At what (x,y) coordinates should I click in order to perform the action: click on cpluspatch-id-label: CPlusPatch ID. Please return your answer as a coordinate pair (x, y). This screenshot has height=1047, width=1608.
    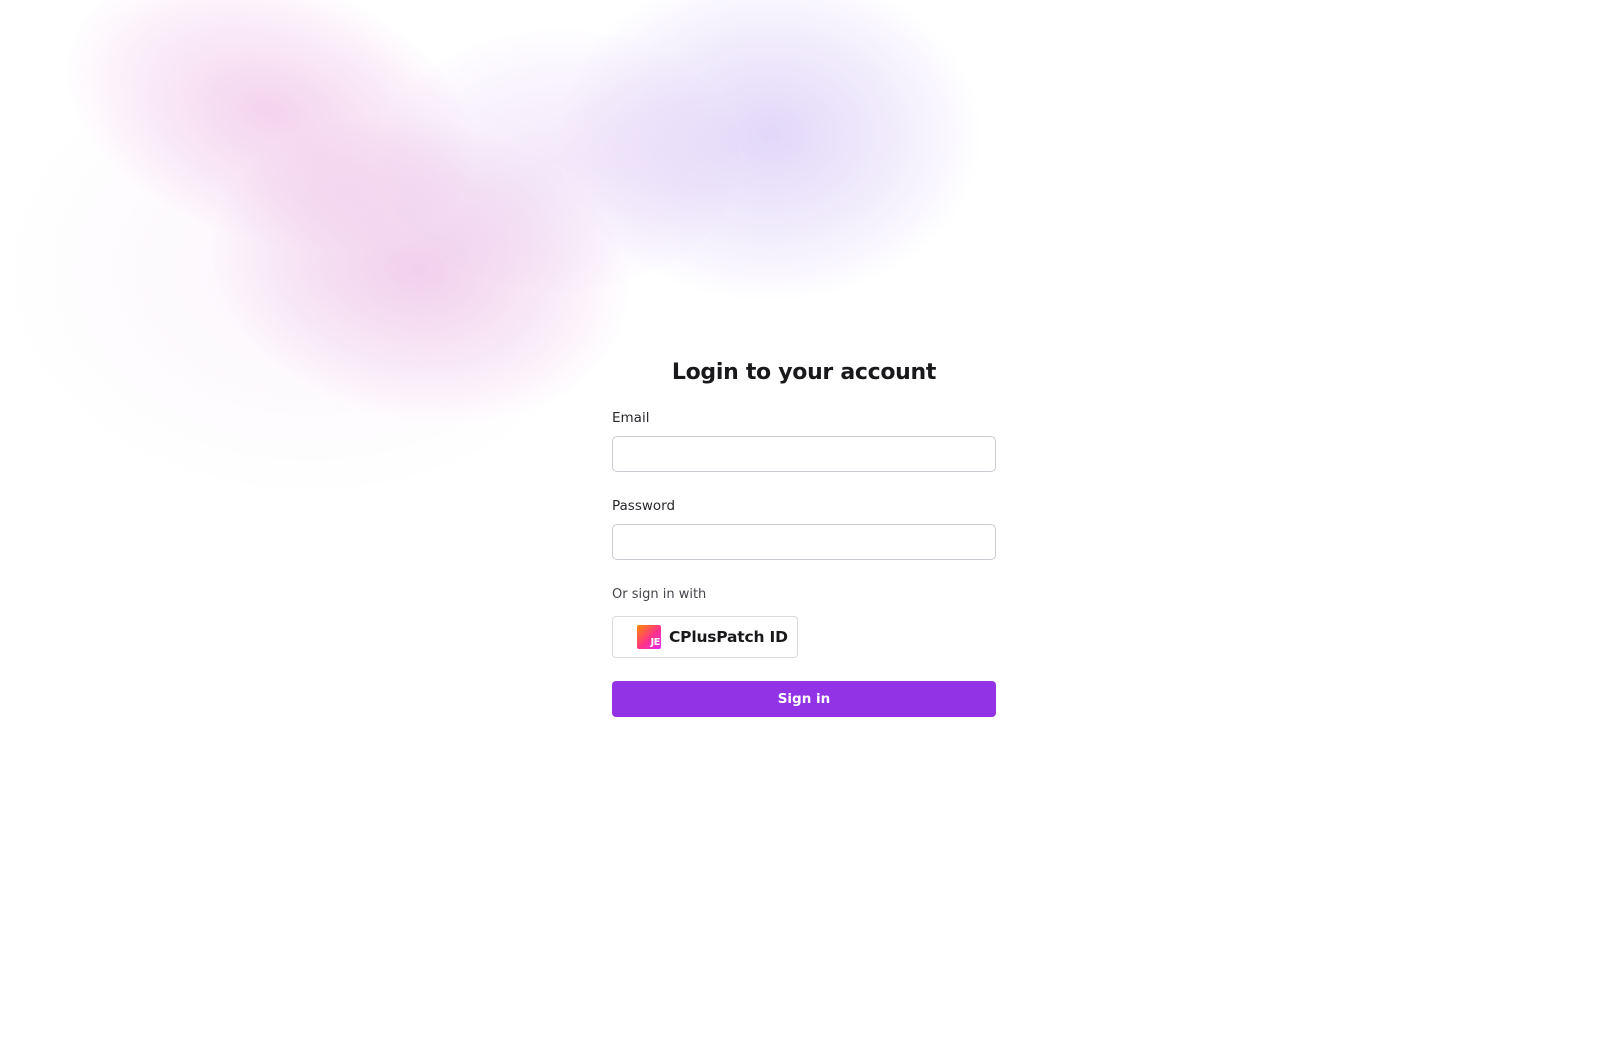
    Looking at the image, I should click on (728, 637).